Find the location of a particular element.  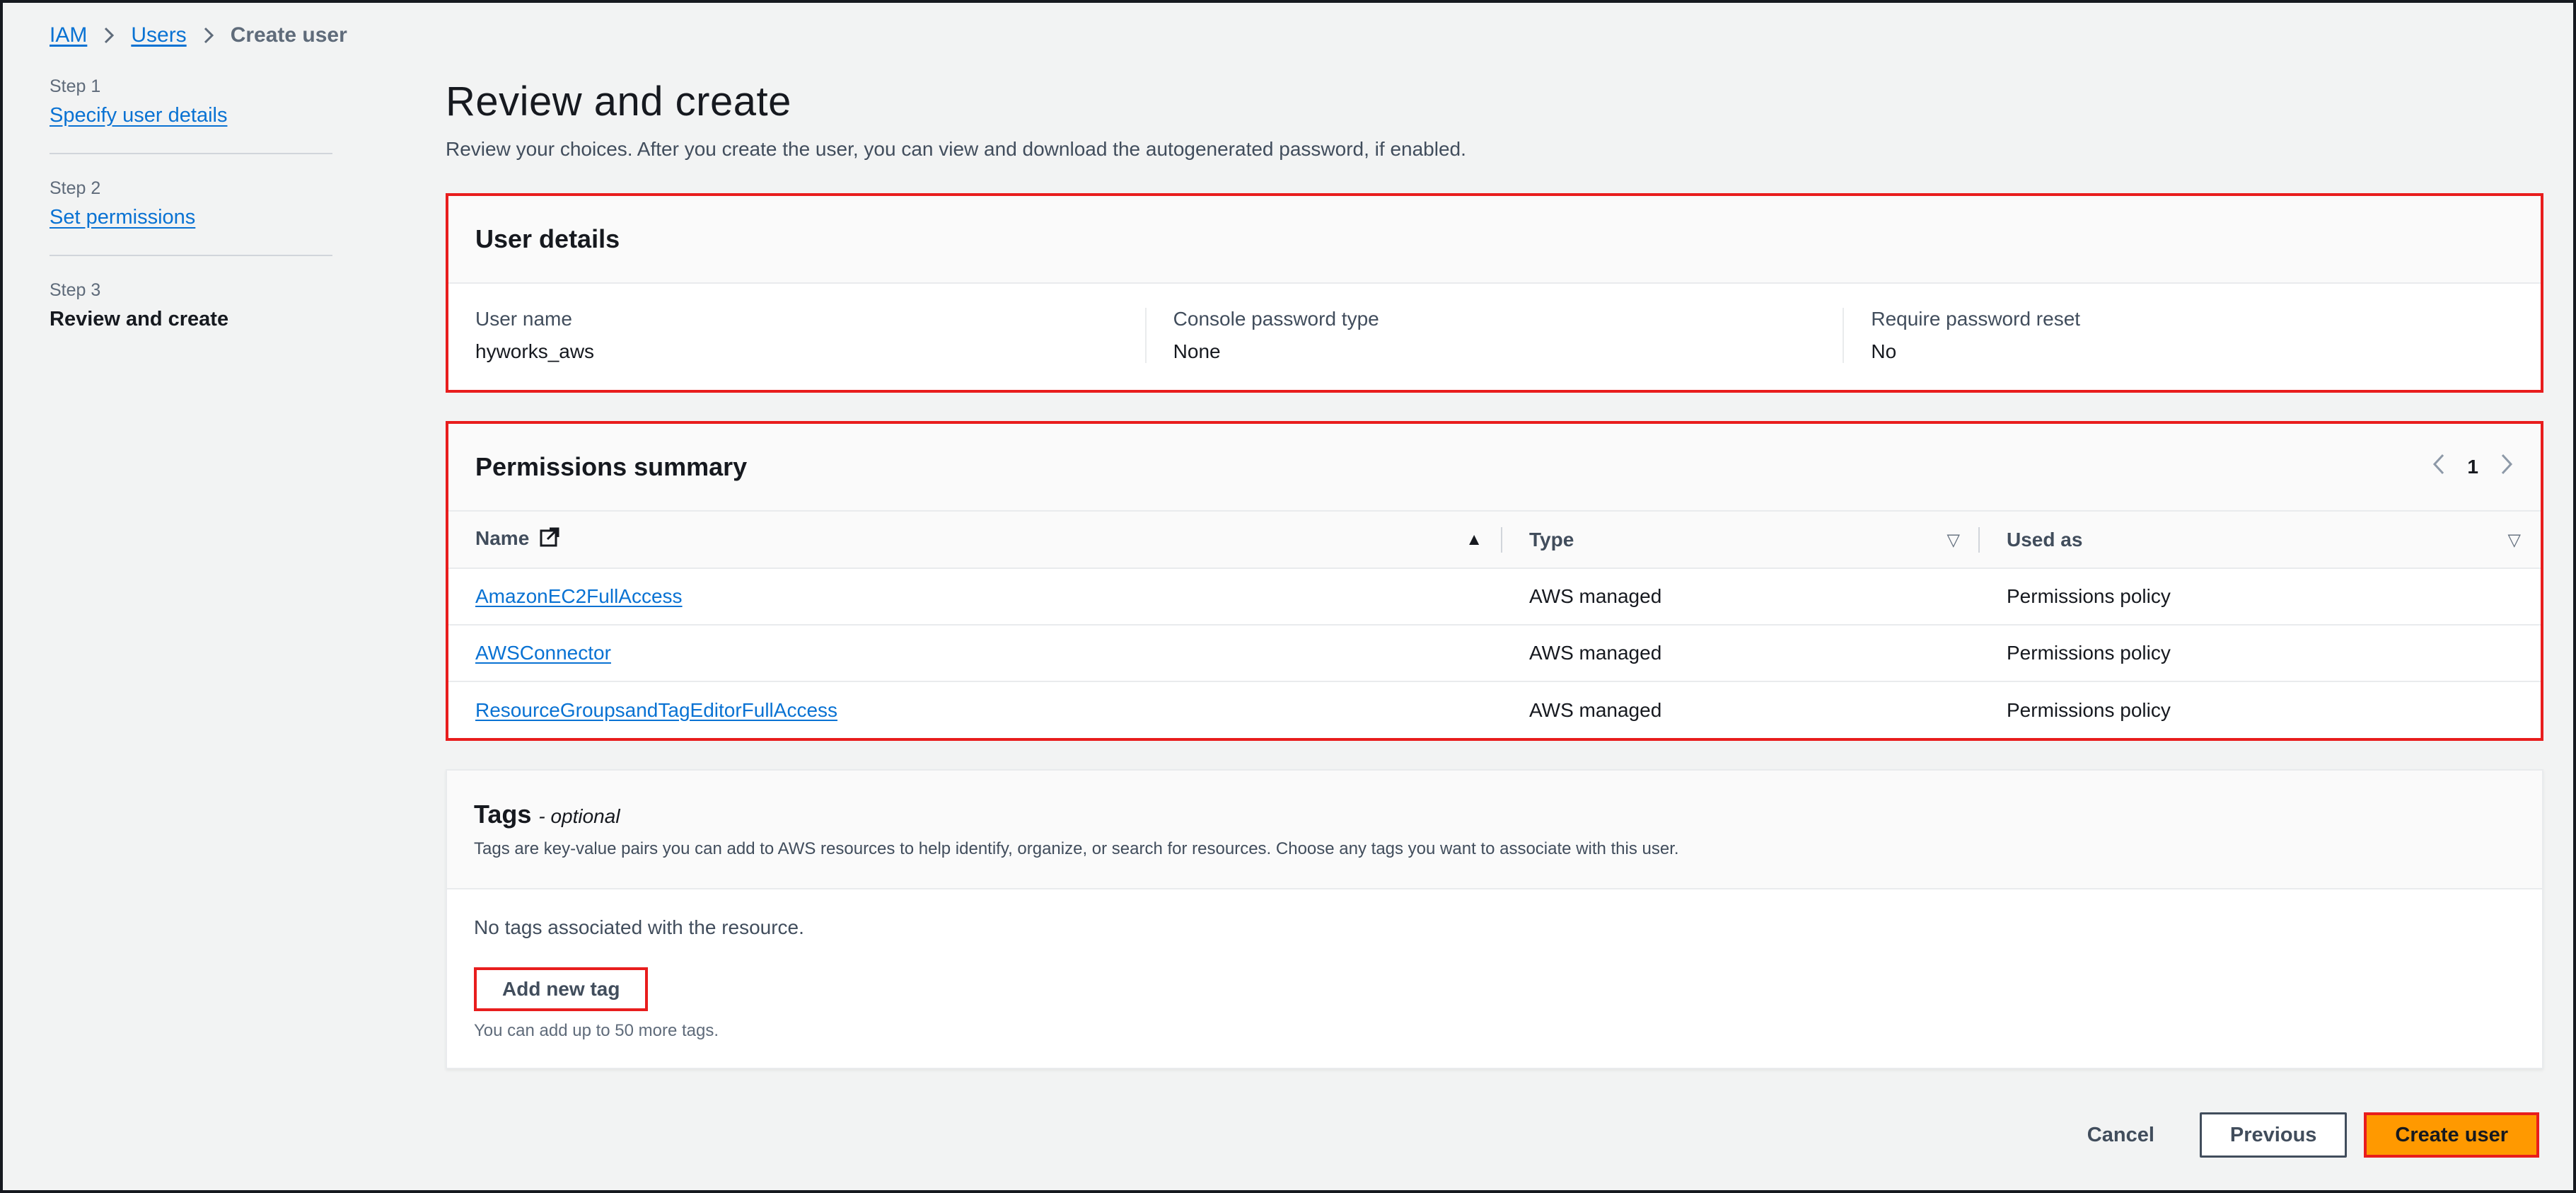

step-1: Step 1 Specify user details is located at coordinates (191, 115).